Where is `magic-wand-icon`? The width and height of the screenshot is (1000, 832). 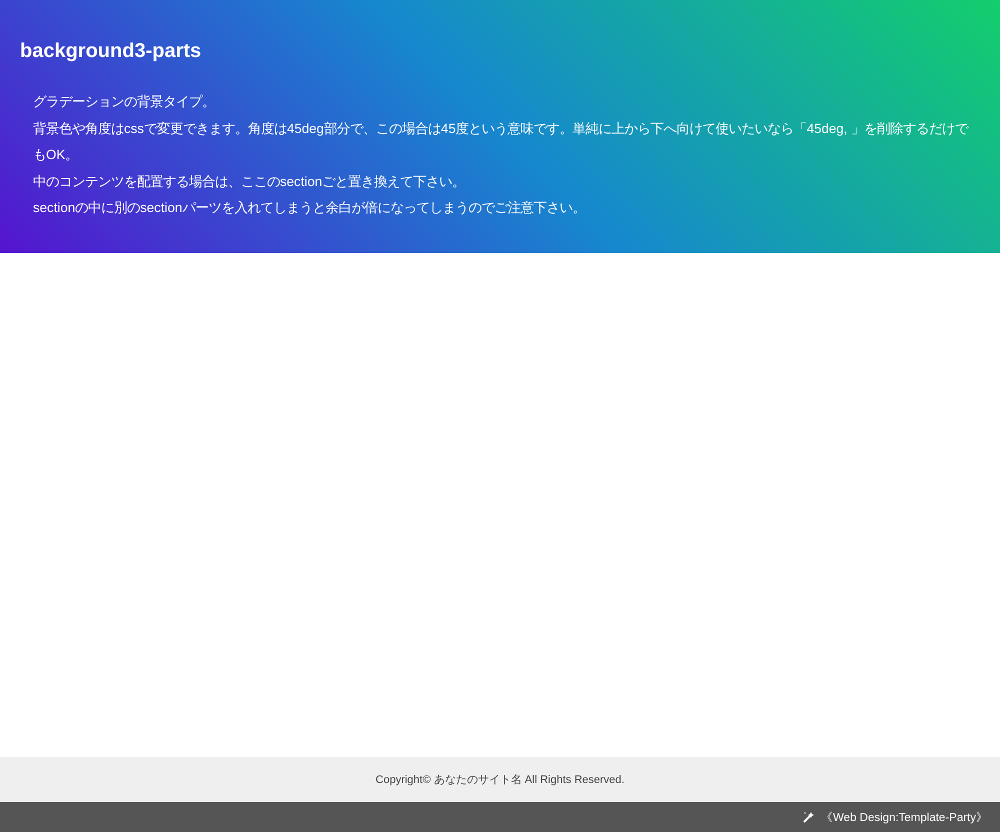 magic-wand-icon is located at coordinates (809, 817).